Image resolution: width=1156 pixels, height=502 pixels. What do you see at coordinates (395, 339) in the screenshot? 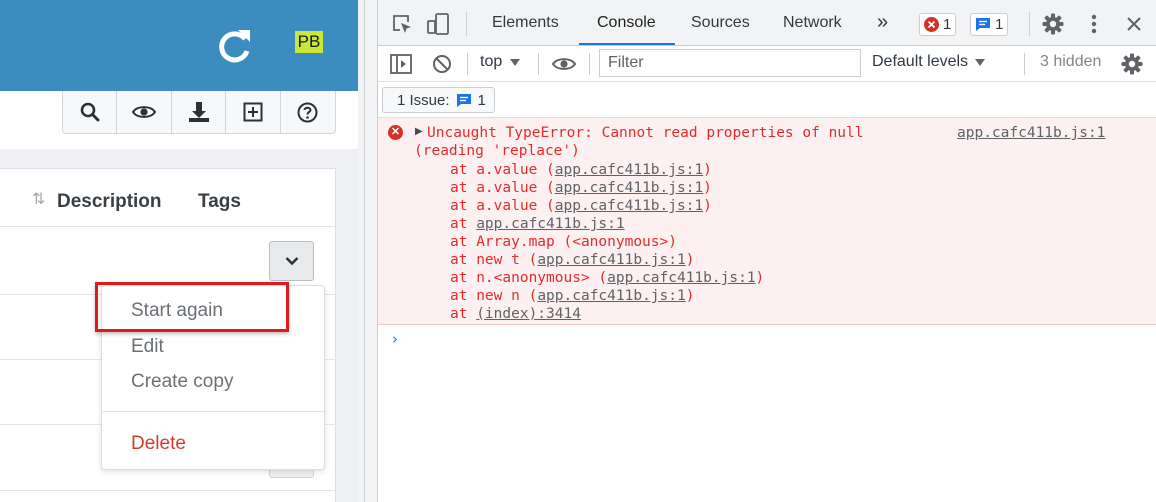
I see `console-prompt-icon: ›` at bounding box center [395, 339].